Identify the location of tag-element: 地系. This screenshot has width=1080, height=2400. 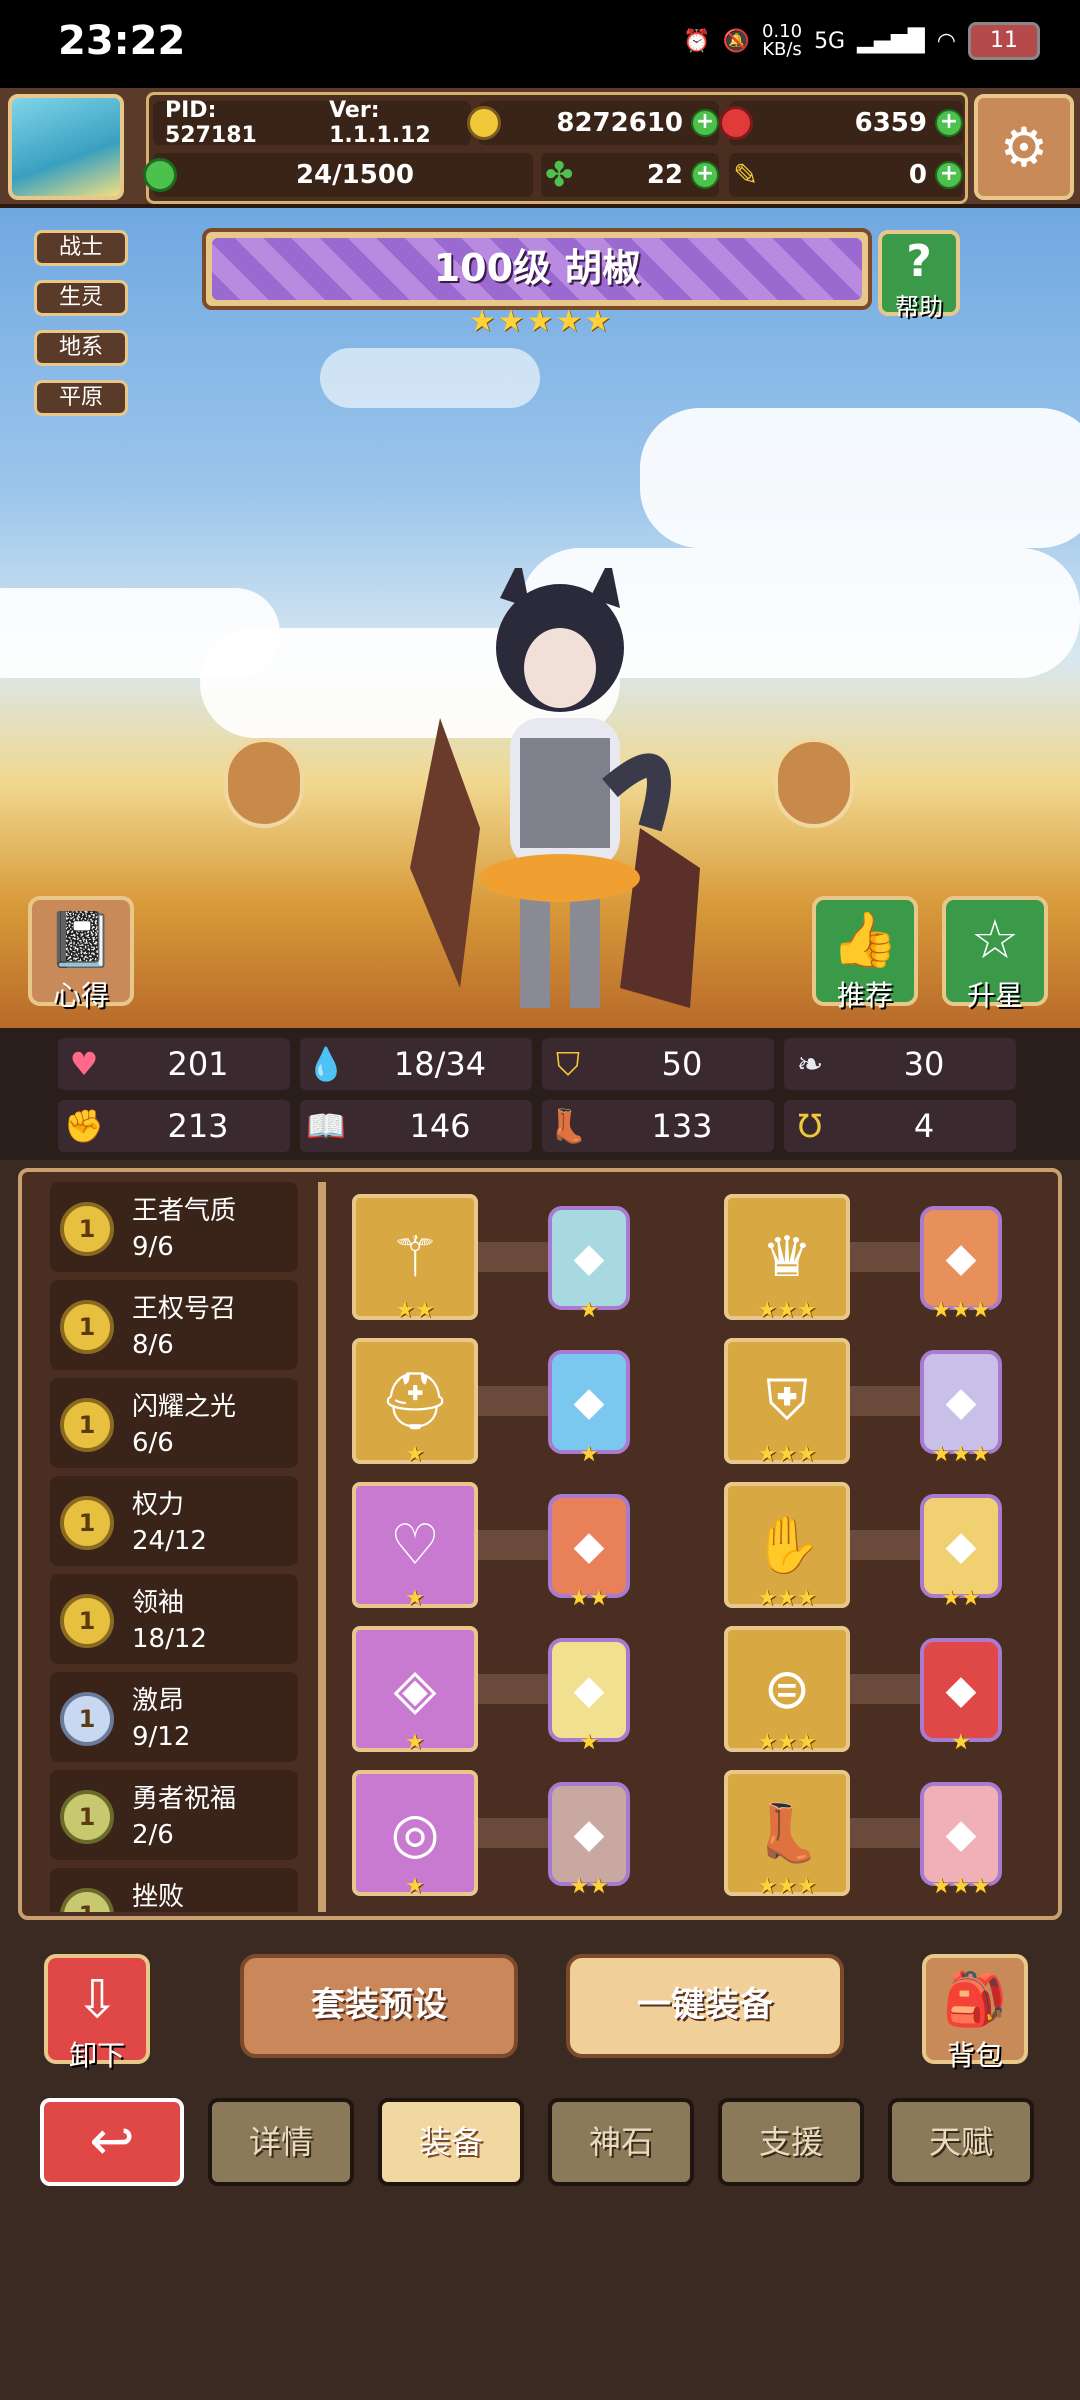
(81, 348).